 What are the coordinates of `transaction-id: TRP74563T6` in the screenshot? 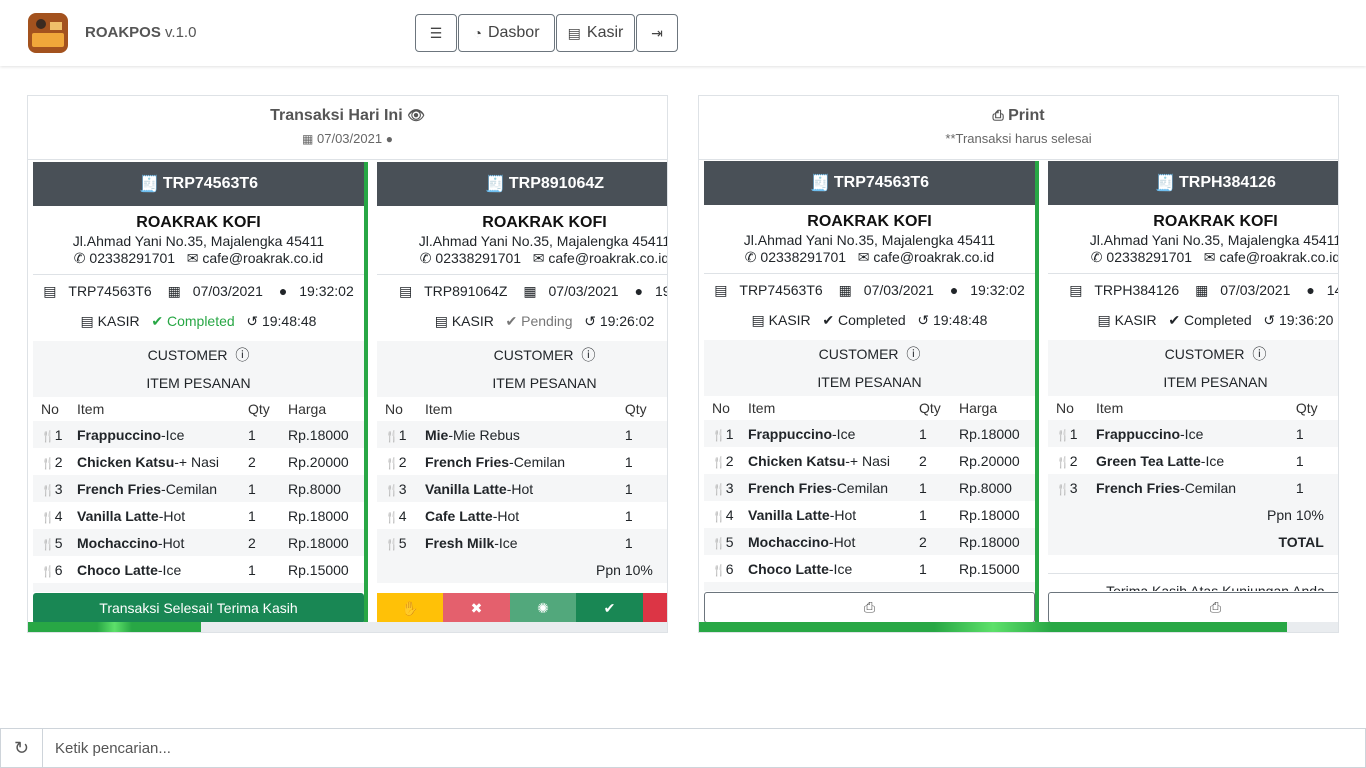 It's located at (881, 182).